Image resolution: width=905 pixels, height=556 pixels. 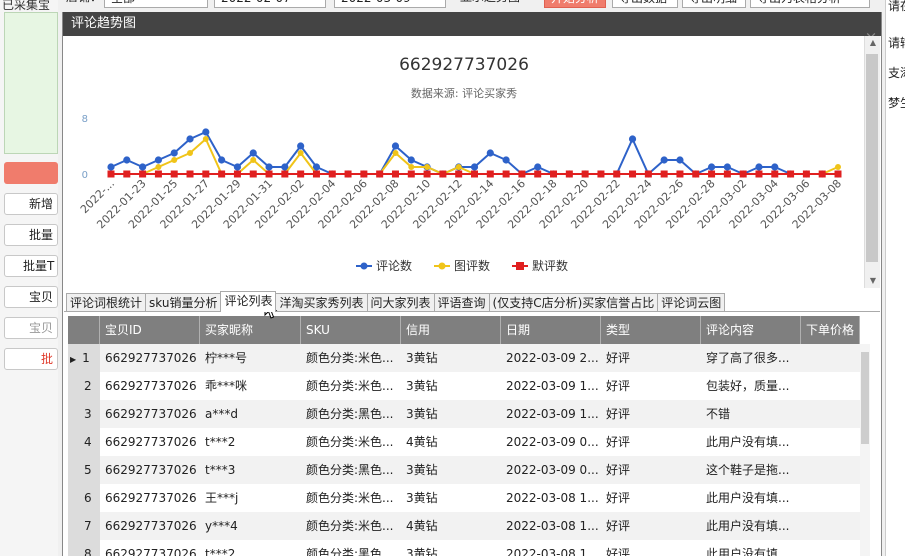 I want to click on shop-select: 全部, so click(x=156, y=4).